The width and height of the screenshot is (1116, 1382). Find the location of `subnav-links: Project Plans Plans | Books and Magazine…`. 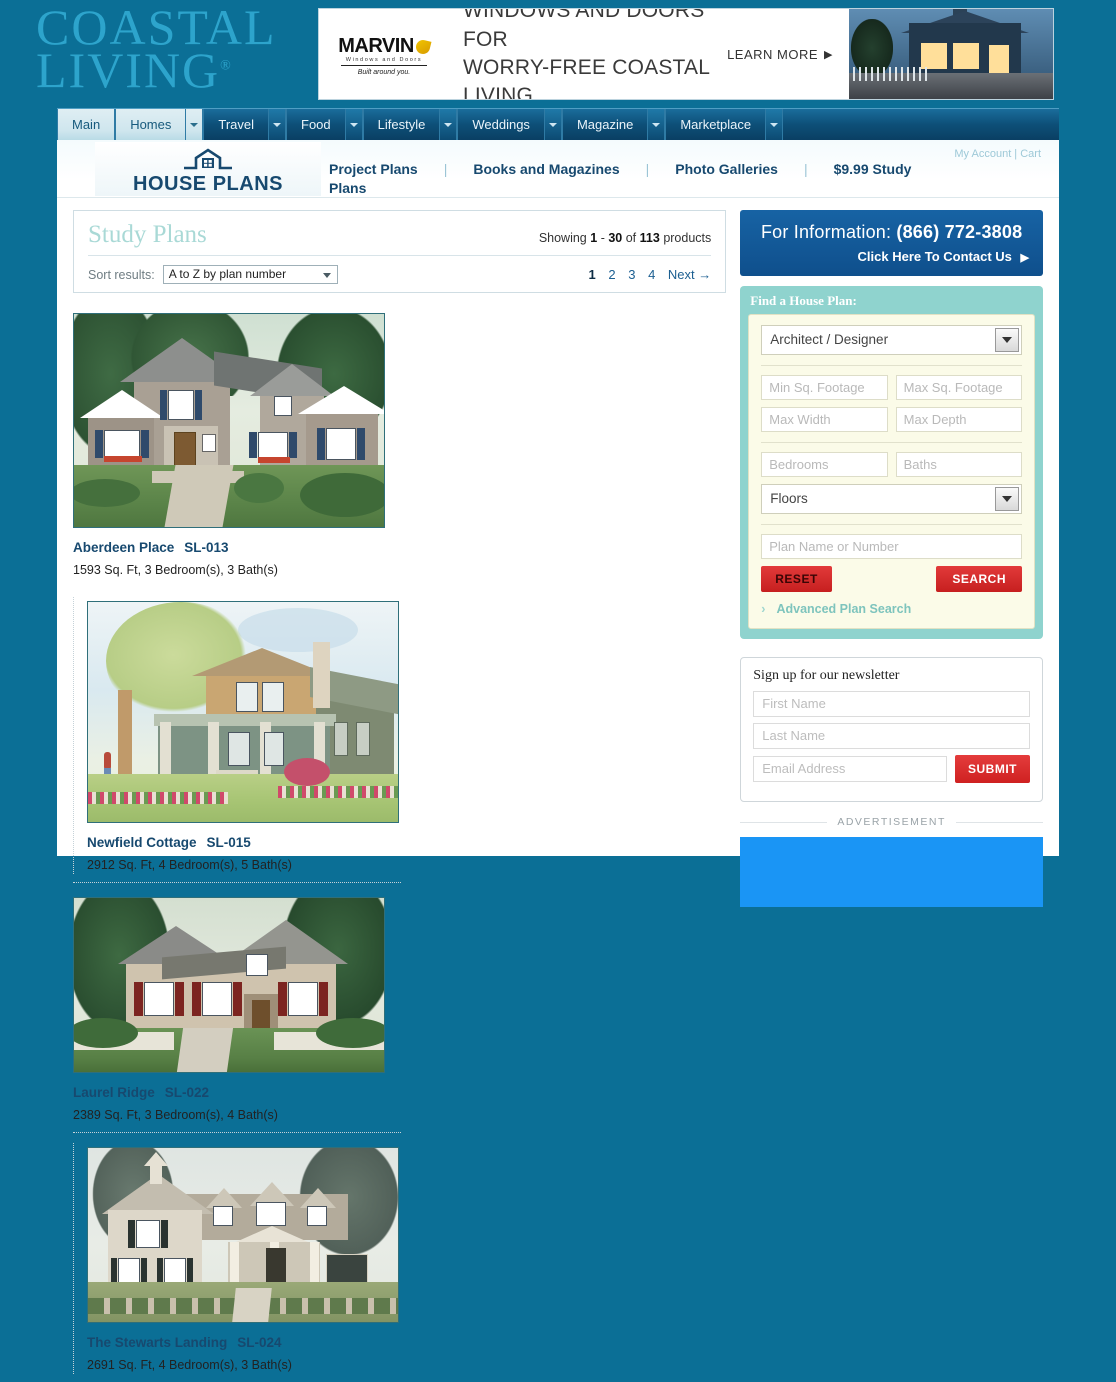

subnav-links: Project Plans Plans | Books and Magazine… is located at coordinates (649, 179).